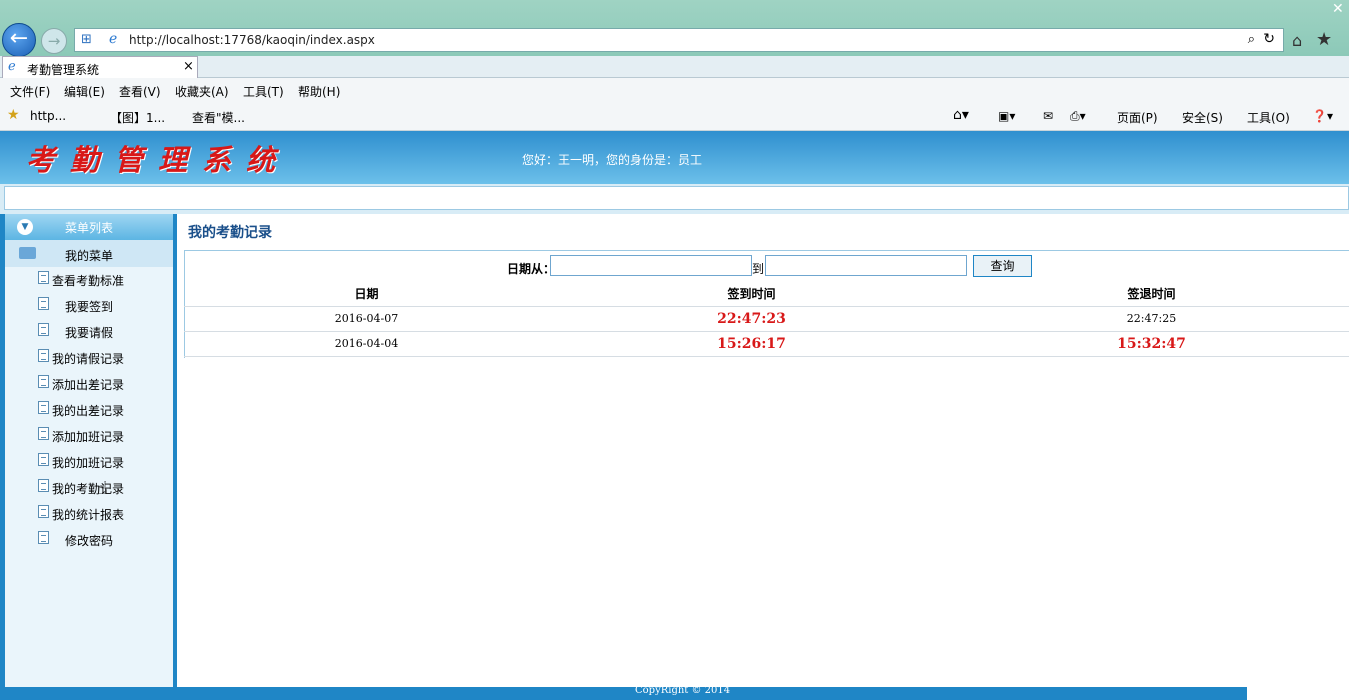 This screenshot has width=1349, height=700. Describe the element at coordinates (1269, 39) in the screenshot. I see `refresh-icon: ↻` at that location.